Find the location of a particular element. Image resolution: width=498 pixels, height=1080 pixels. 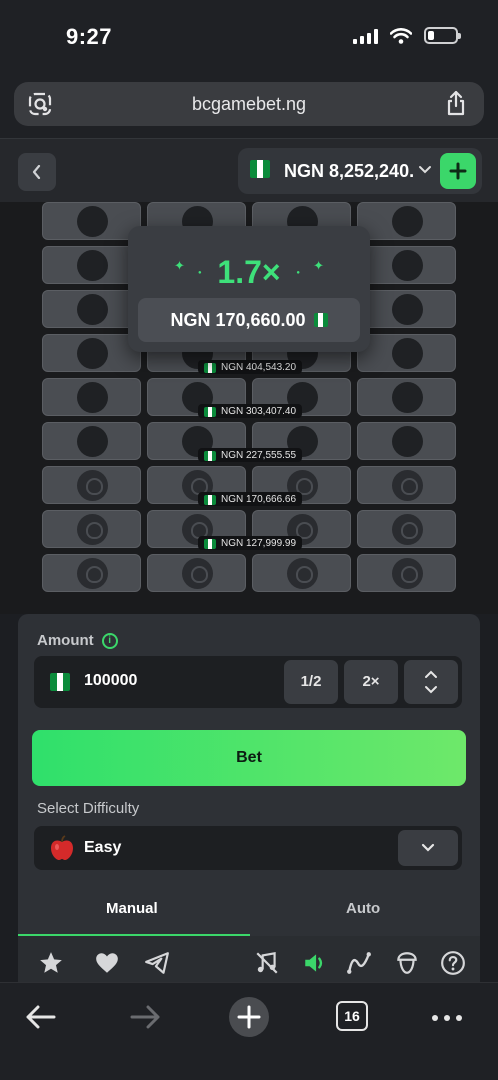

plus-icon is located at coordinates (458, 171).